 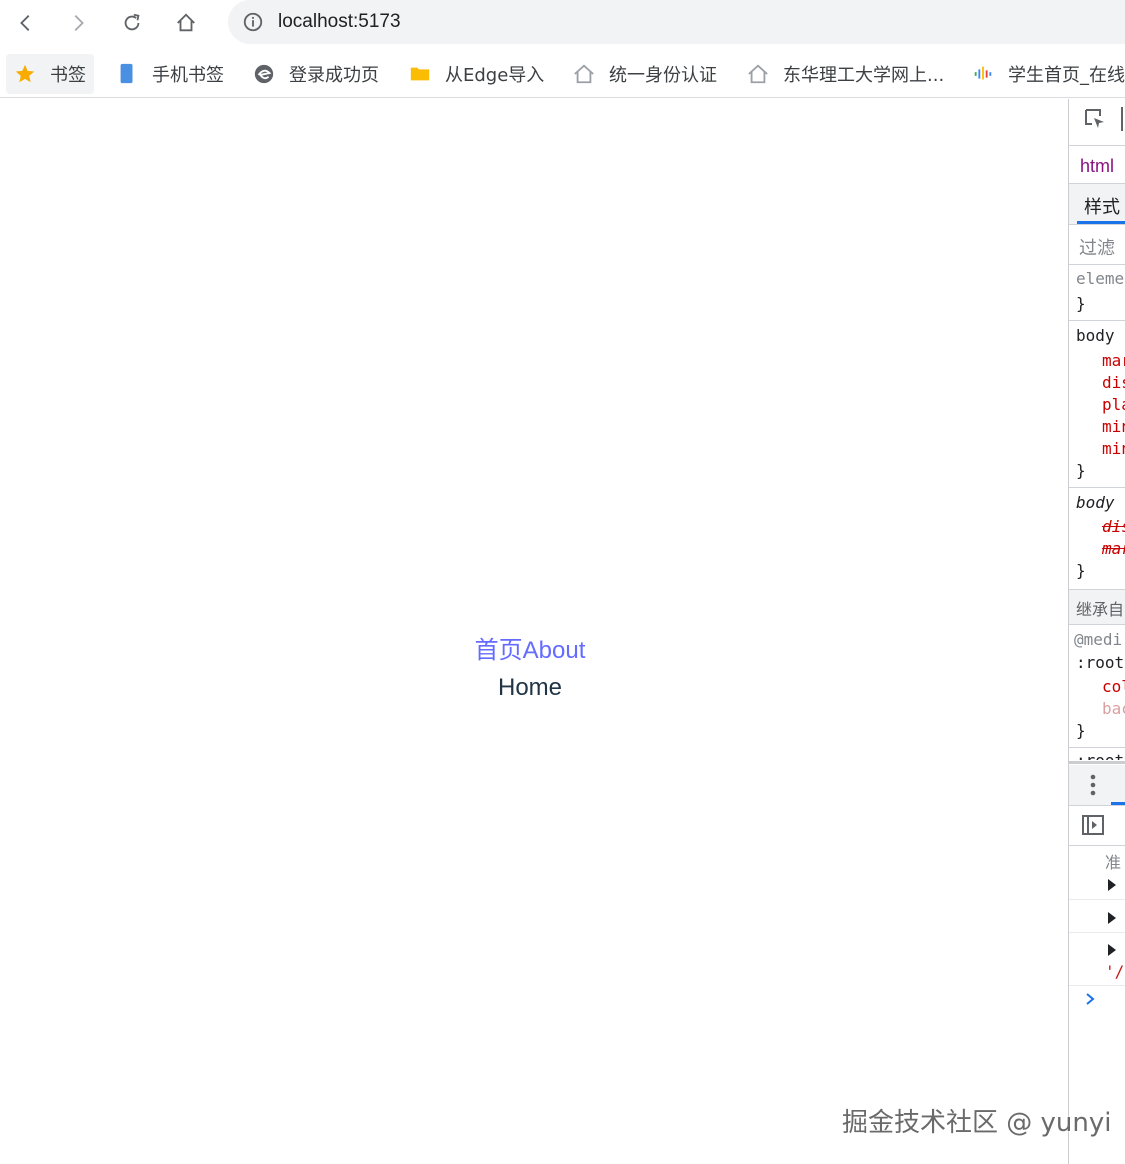 What do you see at coordinates (1048, 74) in the screenshot?
I see `bookmark-item: 学生首页_在线` at bounding box center [1048, 74].